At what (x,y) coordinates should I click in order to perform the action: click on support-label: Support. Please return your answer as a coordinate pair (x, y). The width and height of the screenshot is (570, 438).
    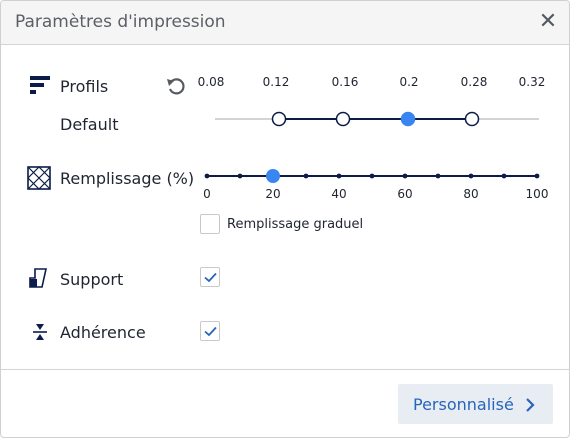
    Looking at the image, I should click on (92, 279).